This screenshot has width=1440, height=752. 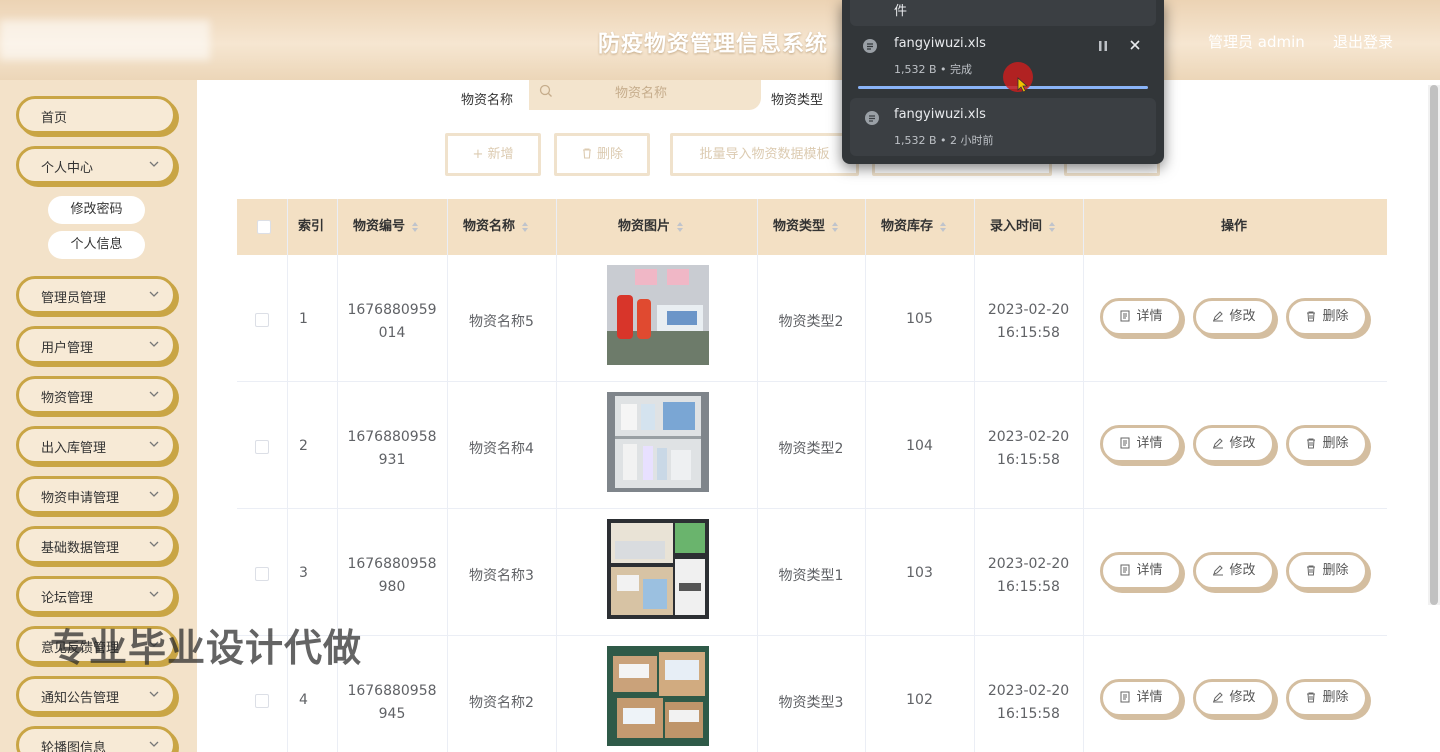 What do you see at coordinates (525, 226) in the screenshot?
I see `sort-icon` at bounding box center [525, 226].